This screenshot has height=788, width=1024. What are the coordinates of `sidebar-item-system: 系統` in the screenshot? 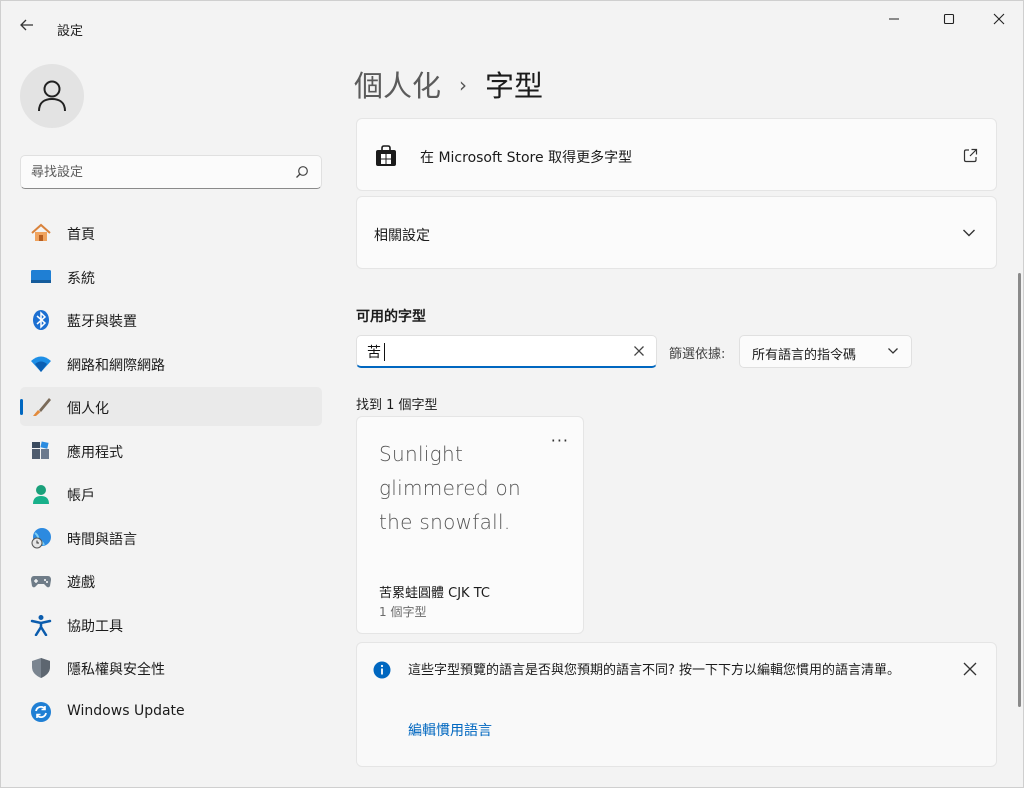 It's located at (171, 276).